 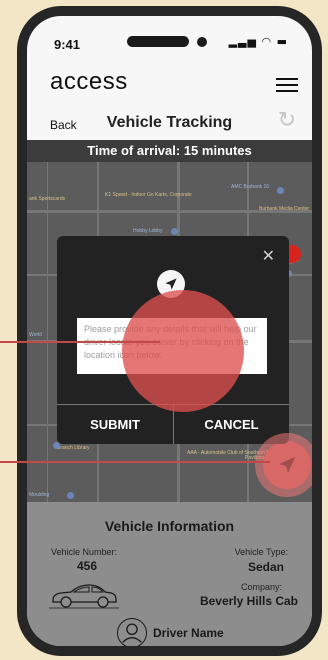 What do you see at coordinates (267, 41) in the screenshot?
I see `wifi-icon: ◠` at bounding box center [267, 41].